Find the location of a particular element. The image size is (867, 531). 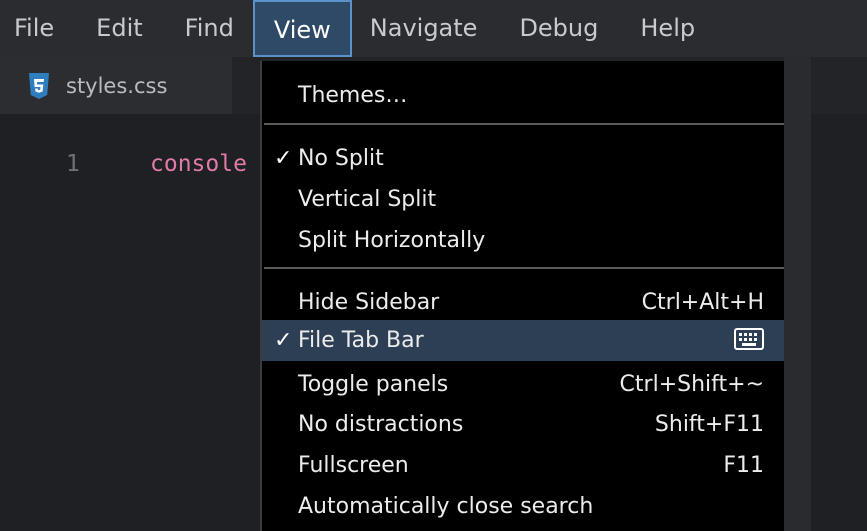

menu-item-auto-close-search: Automatically close search is located at coordinates (523, 506).